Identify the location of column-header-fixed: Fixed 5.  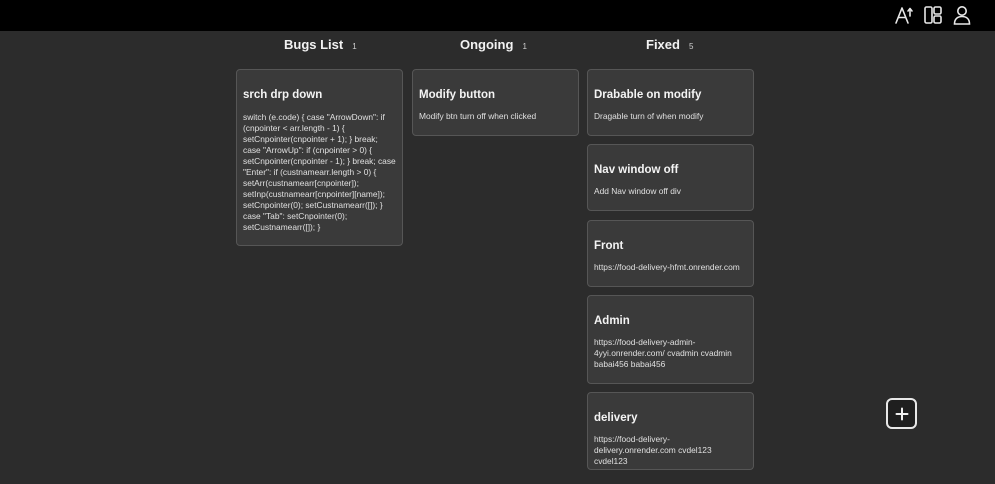
(669, 46).